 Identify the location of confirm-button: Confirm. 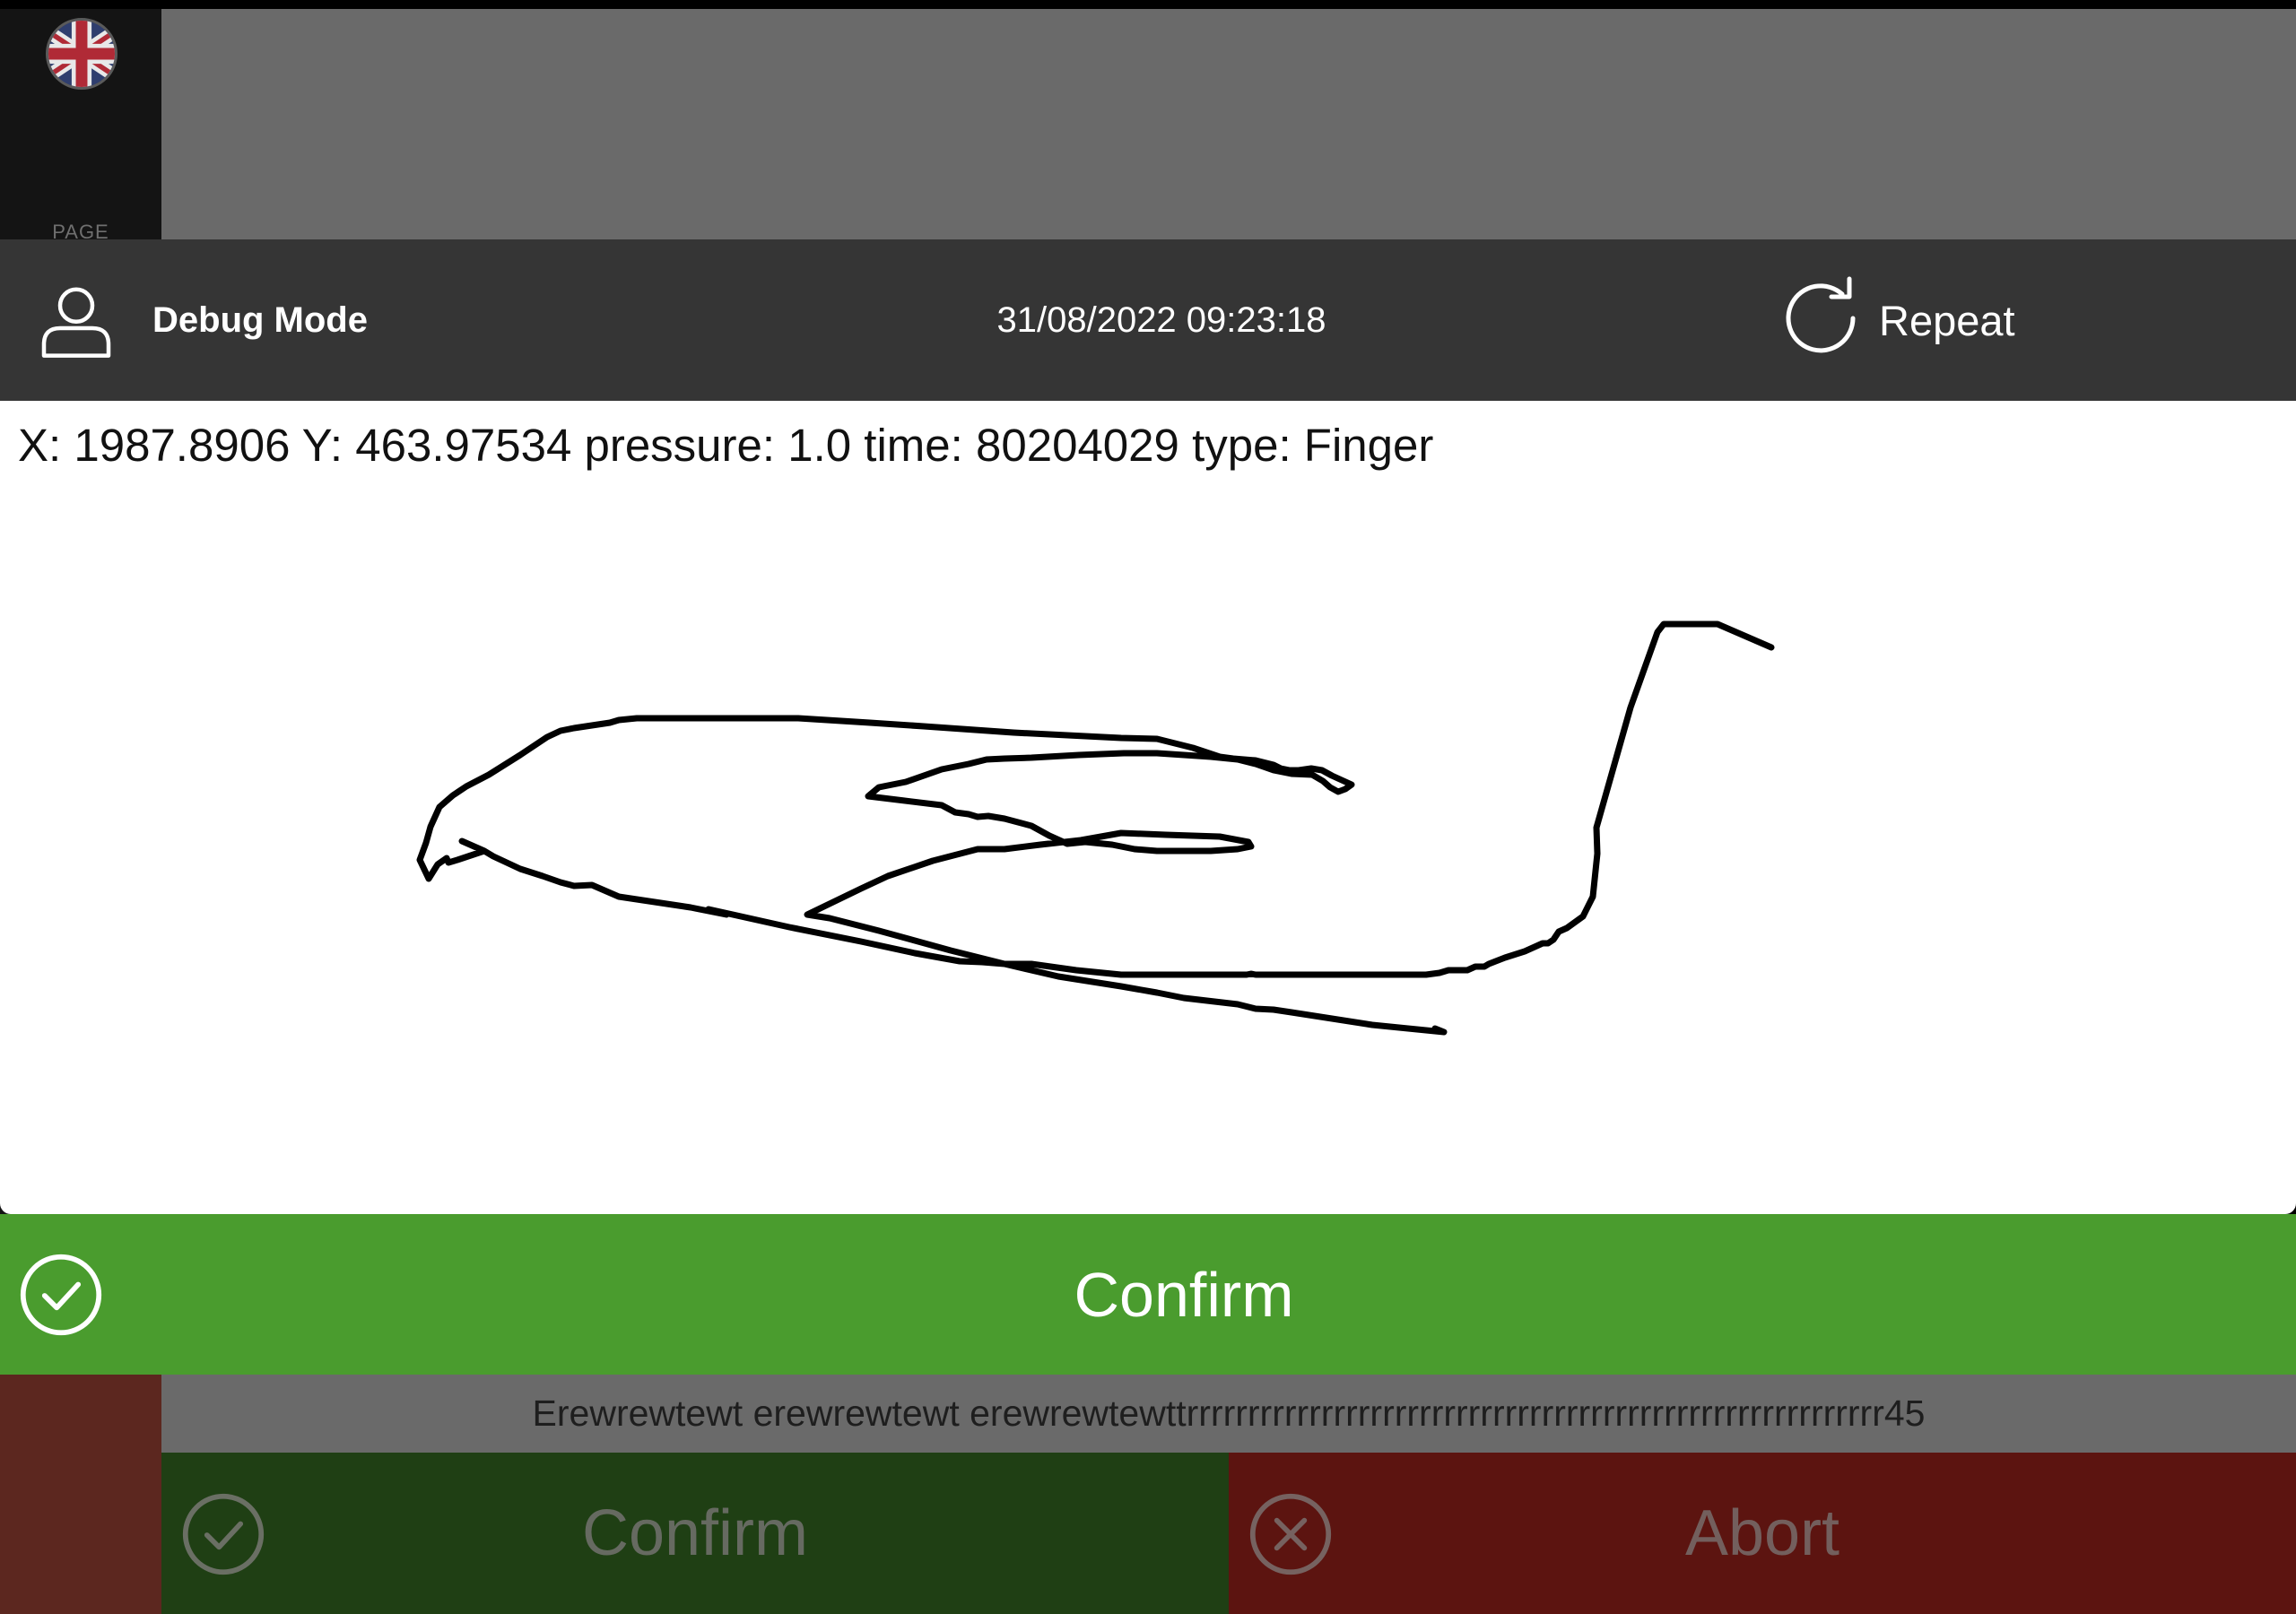
(1148, 1294).